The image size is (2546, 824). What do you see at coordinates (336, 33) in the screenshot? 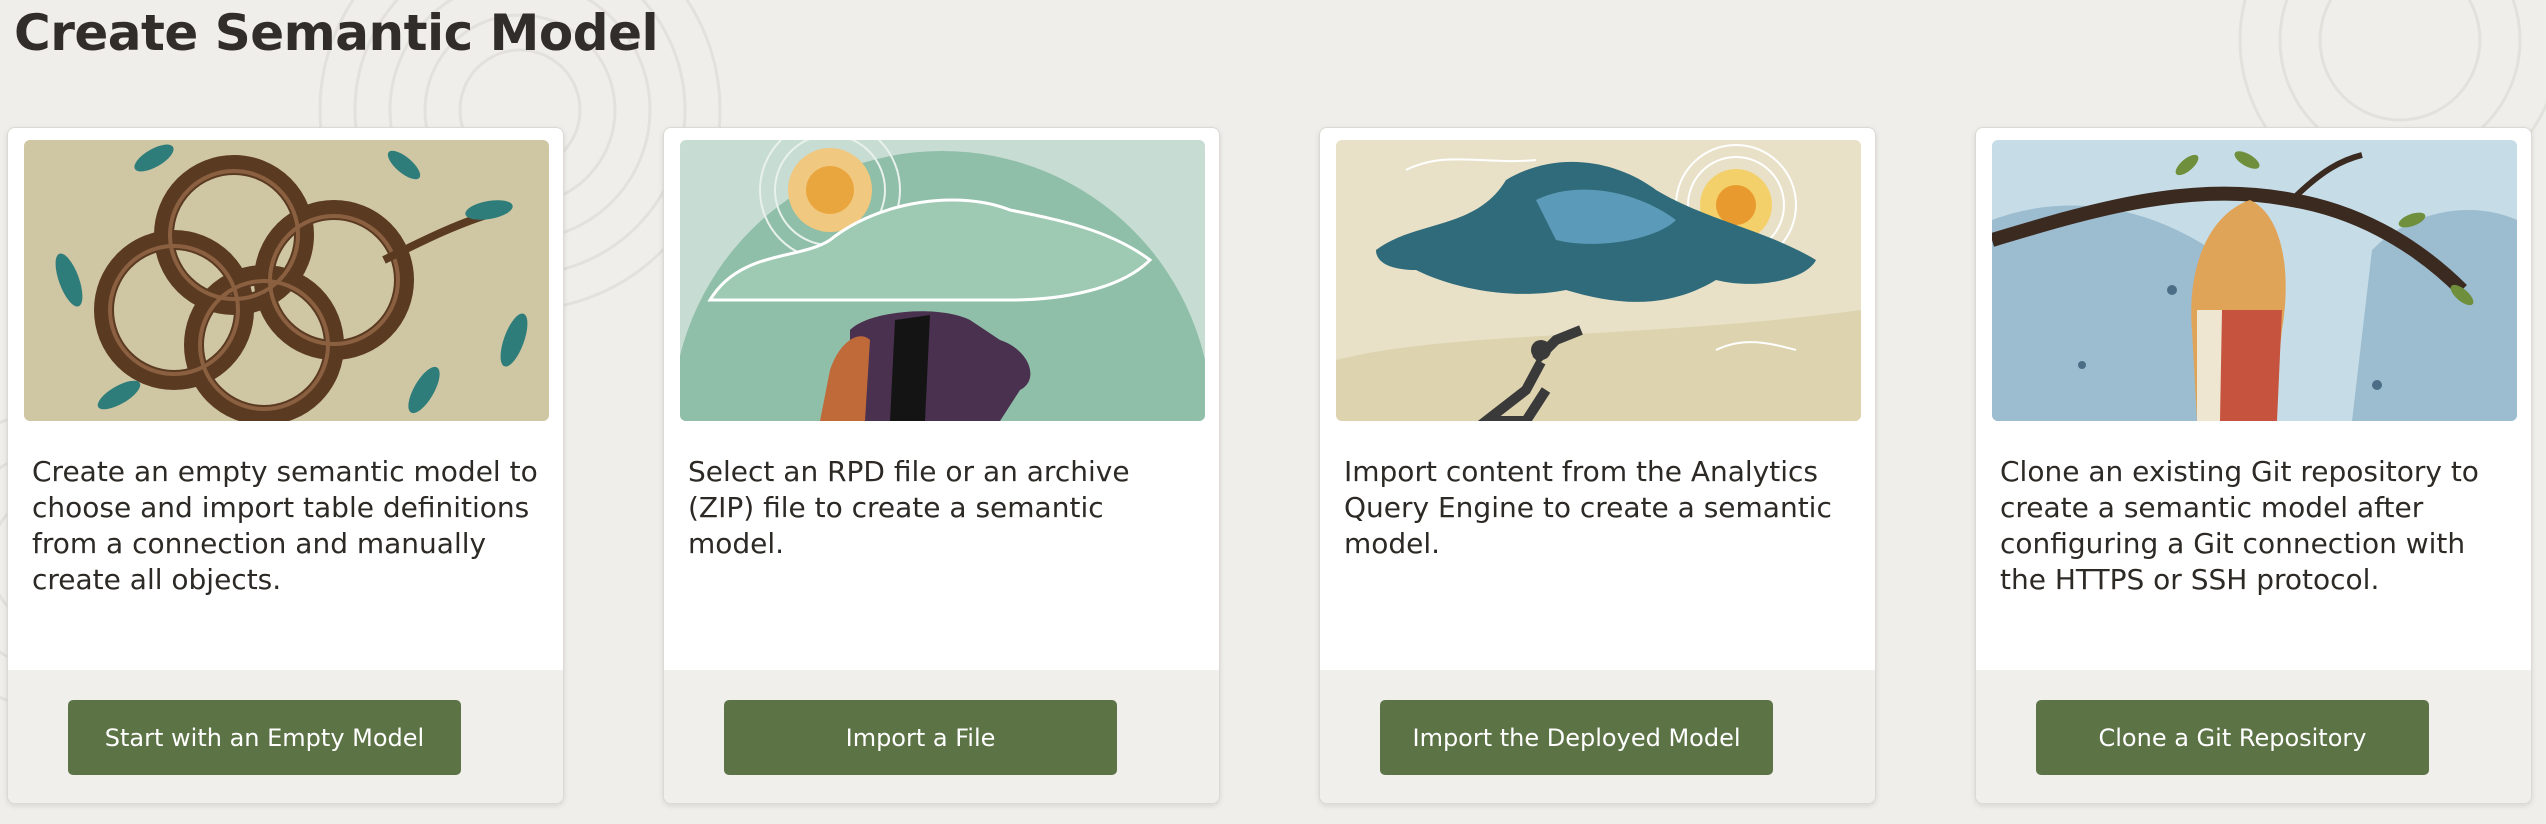
I see `page-title: Create Semantic Model` at bounding box center [336, 33].